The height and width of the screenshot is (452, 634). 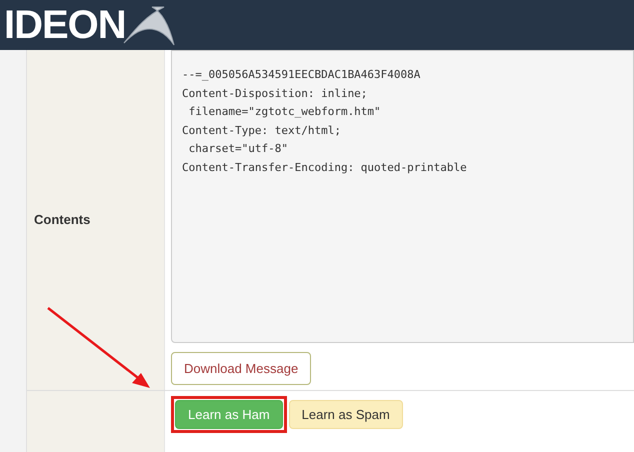 I want to click on header-line: filename="zgtotc_webform.htm", so click(x=285, y=112).